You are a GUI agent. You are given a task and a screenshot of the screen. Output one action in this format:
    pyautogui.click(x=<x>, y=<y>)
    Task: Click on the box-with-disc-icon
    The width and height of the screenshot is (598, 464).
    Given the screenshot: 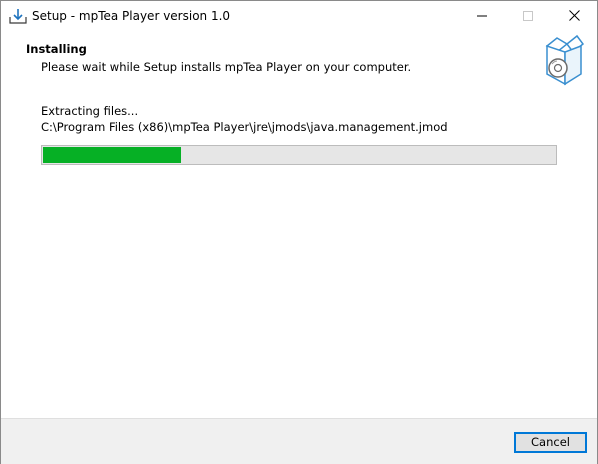 What is the action you would take?
    pyautogui.click(x=563, y=61)
    